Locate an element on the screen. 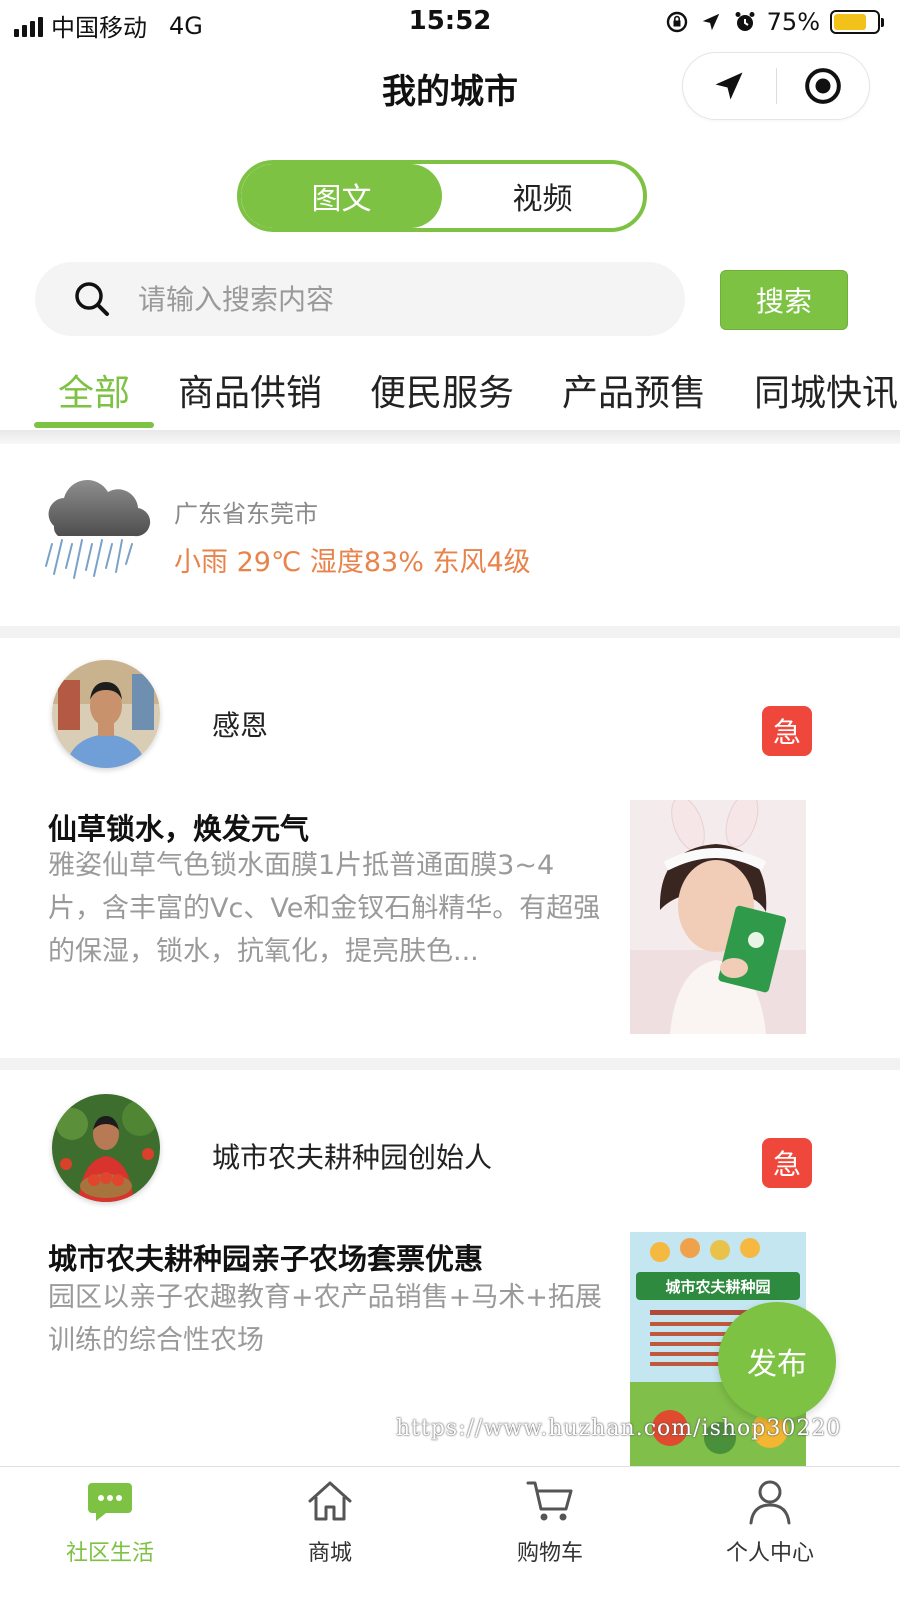 This screenshot has width=900, height=1600. category-tabs: 全部 商品供销 便民服务 产品预售 同城快讯 is located at coordinates (450, 390).